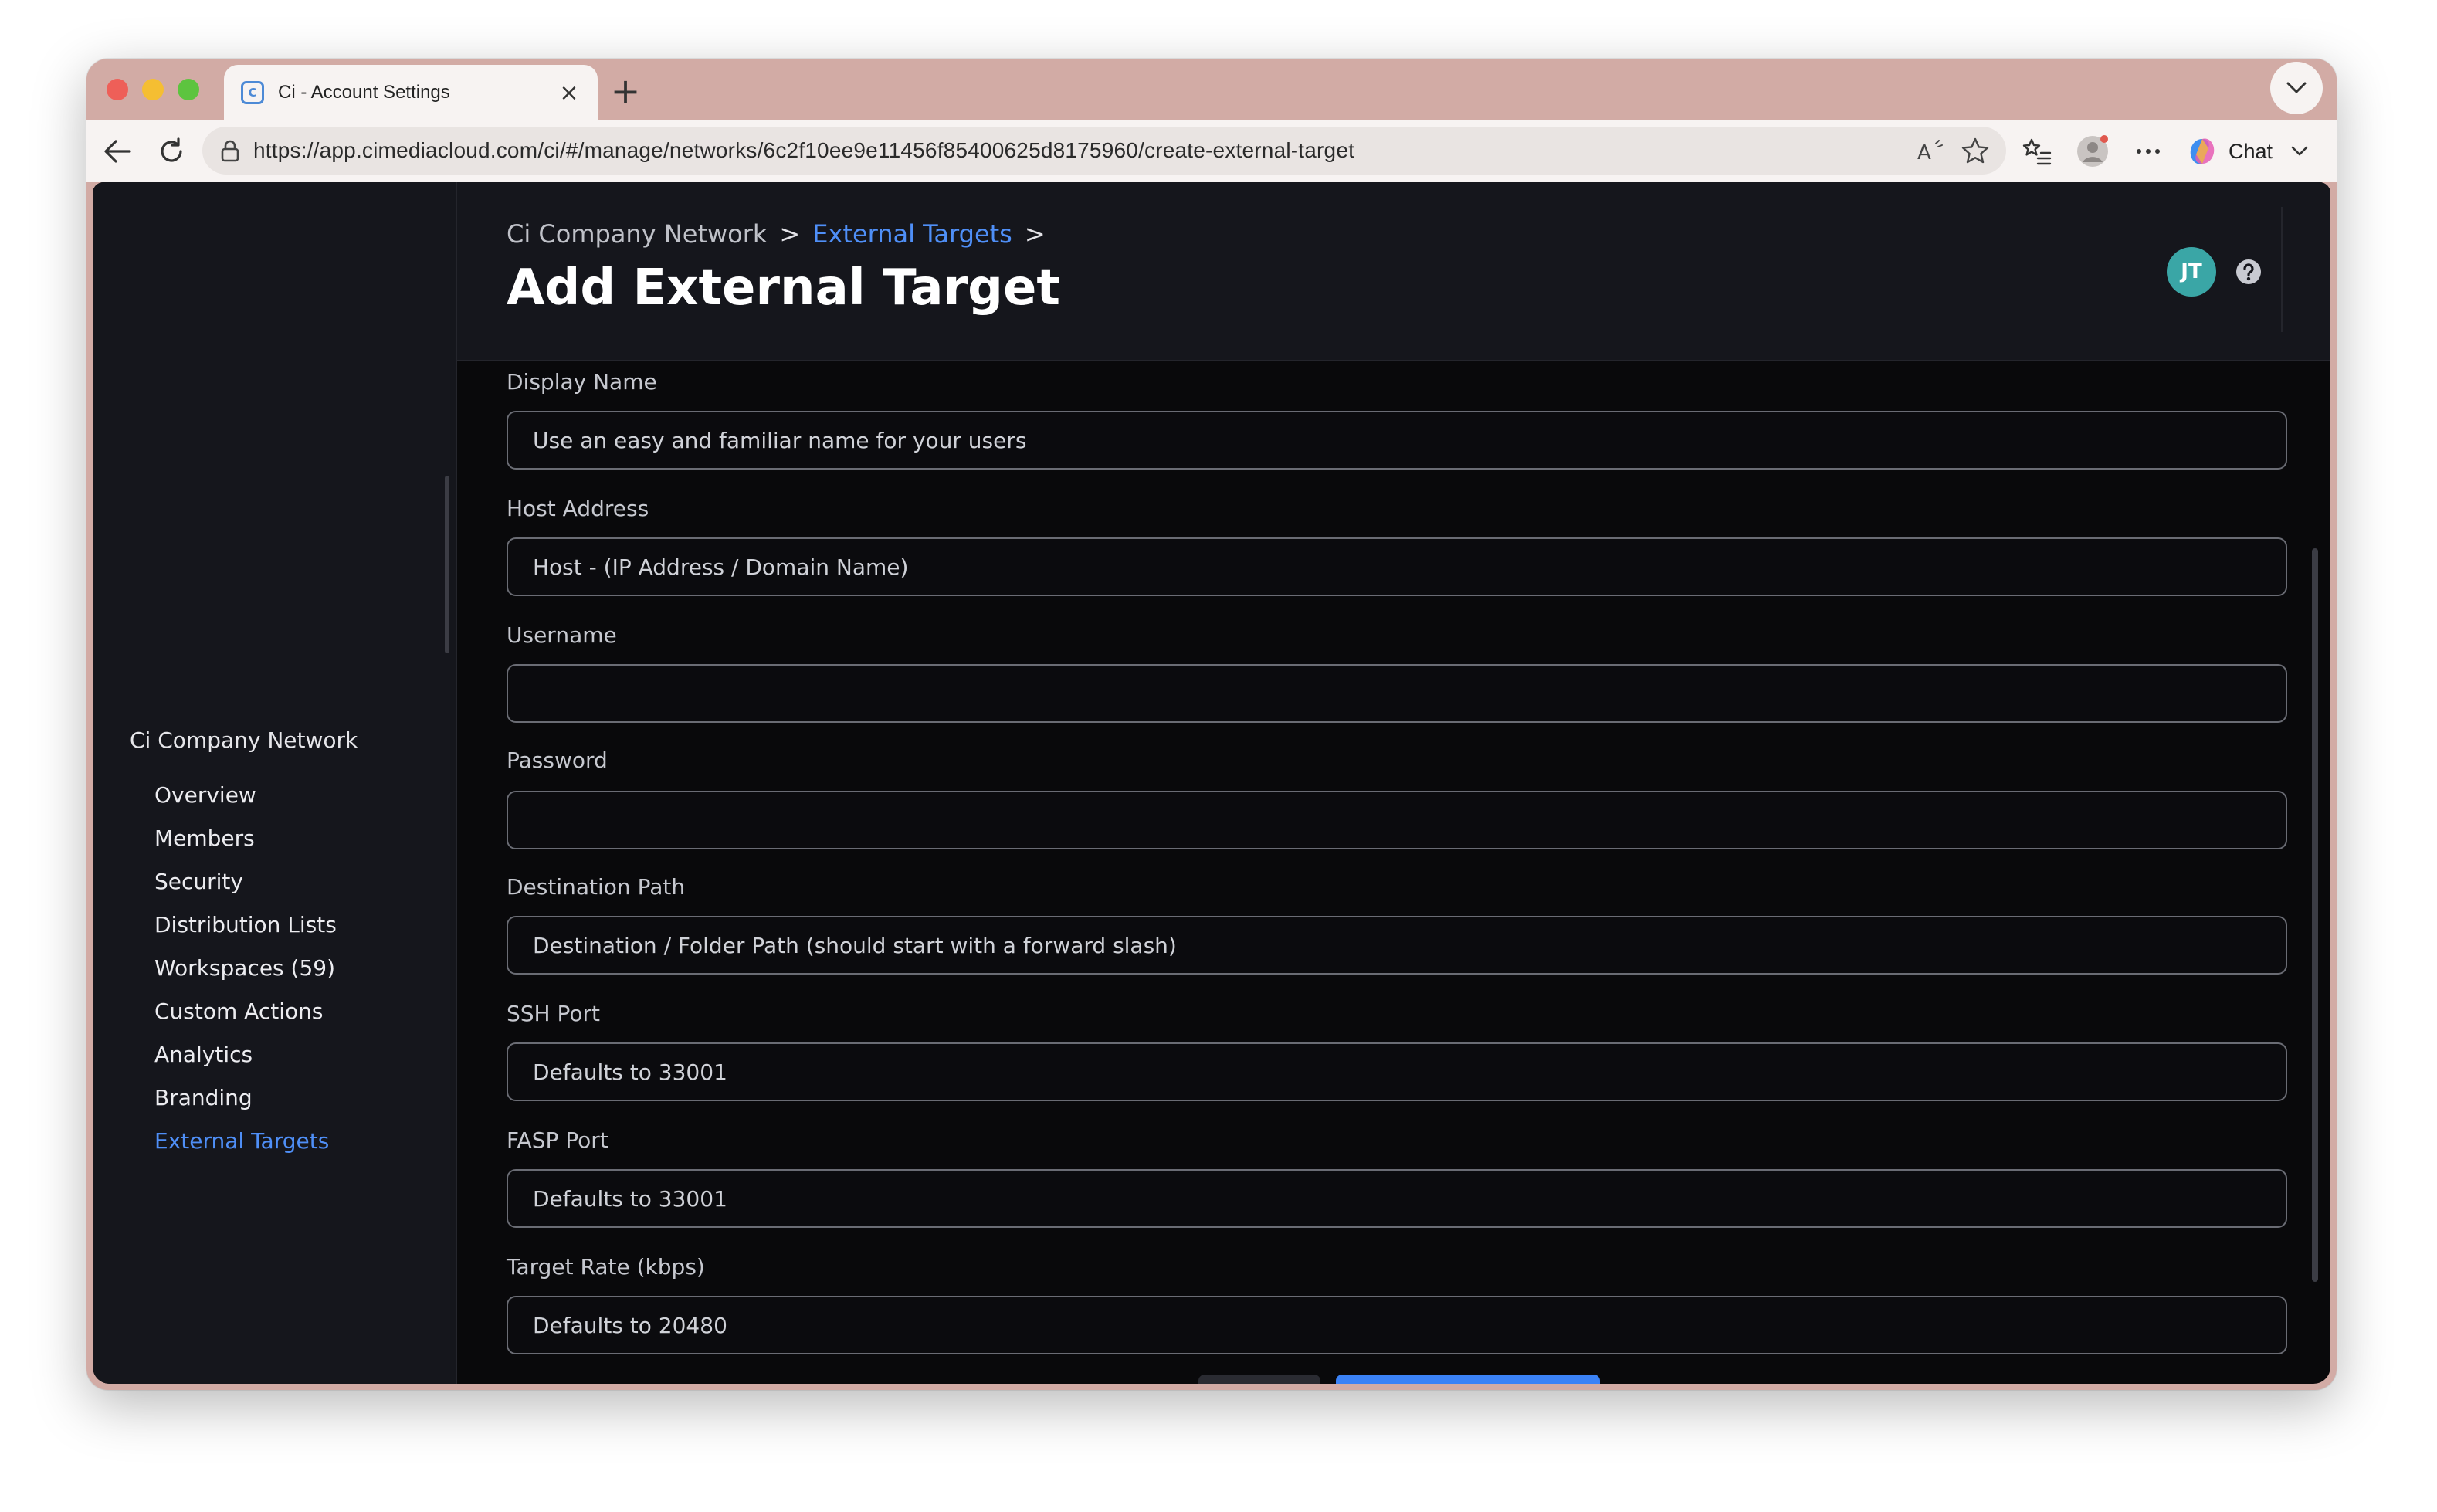 Image resolution: width=2437 pixels, height=1512 pixels. I want to click on maximize-window-button, so click(188, 89).